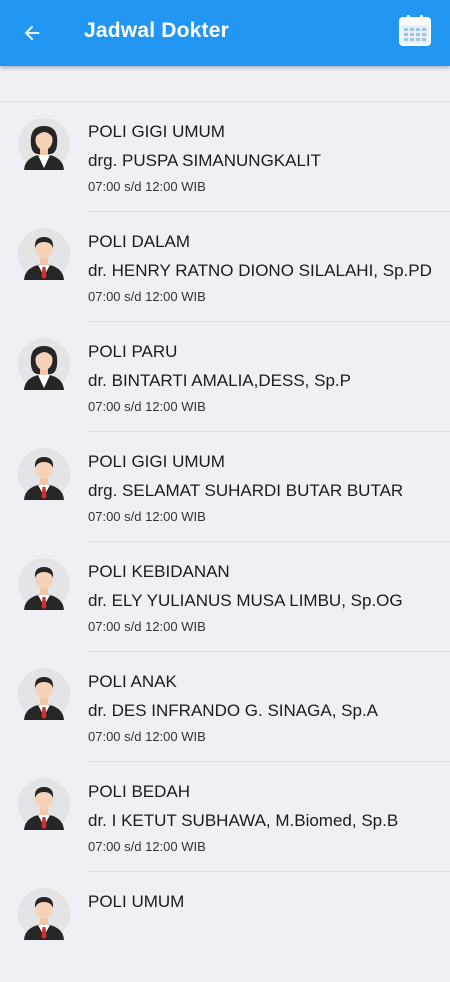 This screenshot has width=450, height=982. What do you see at coordinates (243, 820) in the screenshot?
I see `doctor-name: dr. I KETUT SUBHAWA, M.Biomed, Sp.B` at bounding box center [243, 820].